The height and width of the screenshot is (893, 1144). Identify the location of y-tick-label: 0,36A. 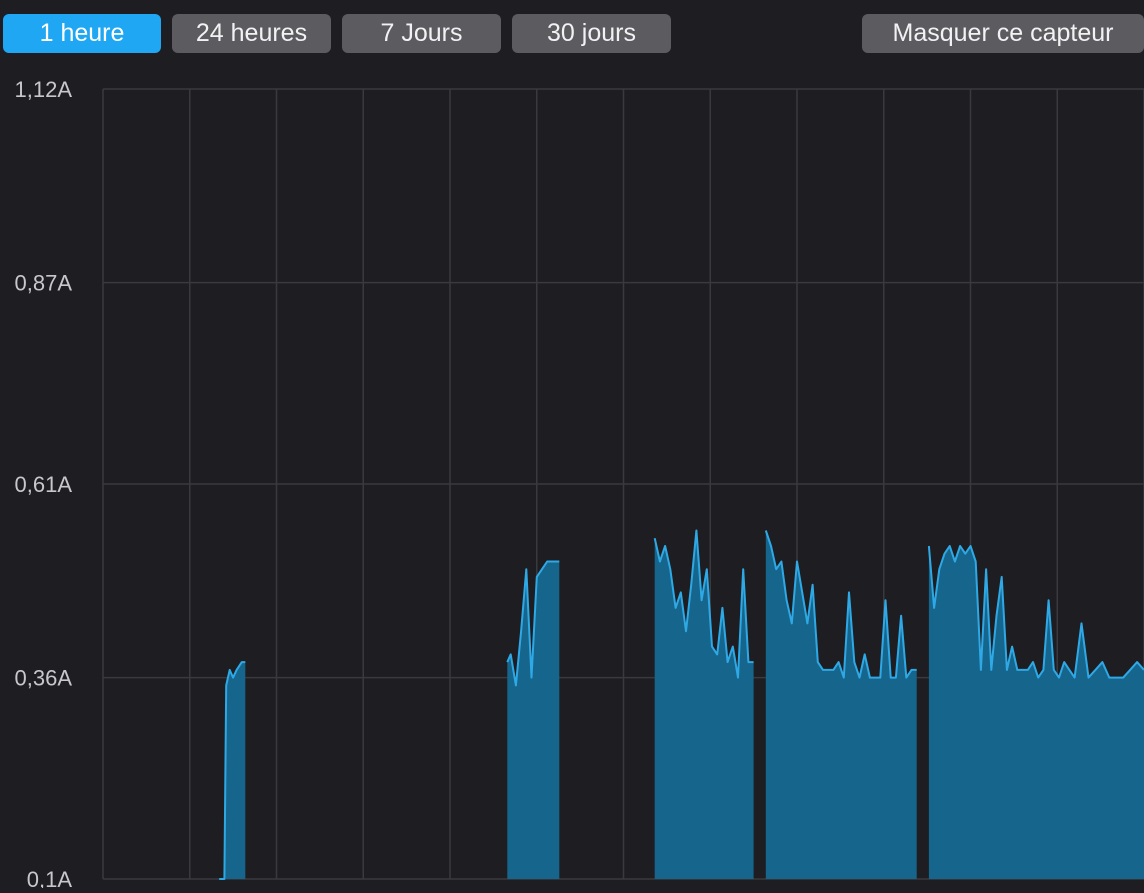
(44, 678).